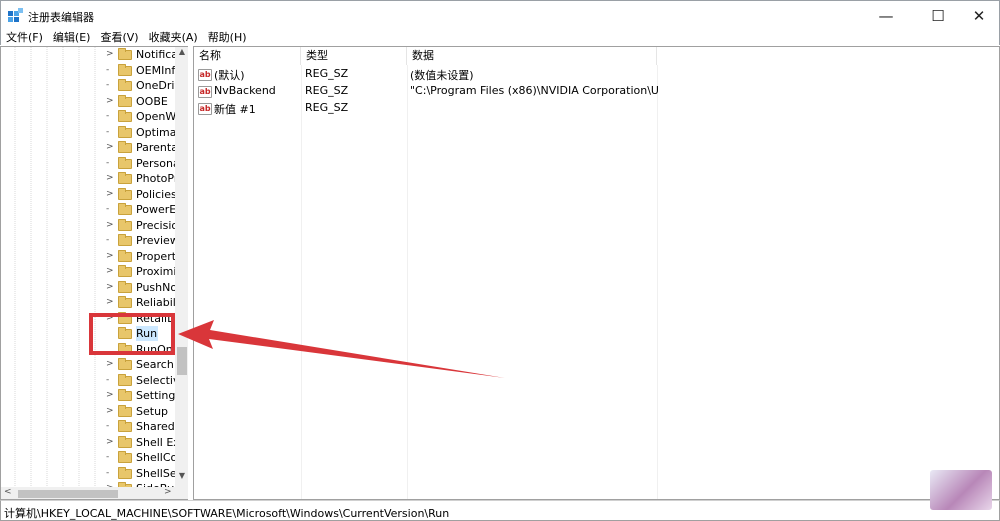 The height and width of the screenshot is (521, 1000). Describe the element at coordinates (88, 133) in the screenshot. I see `tree-item-optimal: - Optimal` at that location.